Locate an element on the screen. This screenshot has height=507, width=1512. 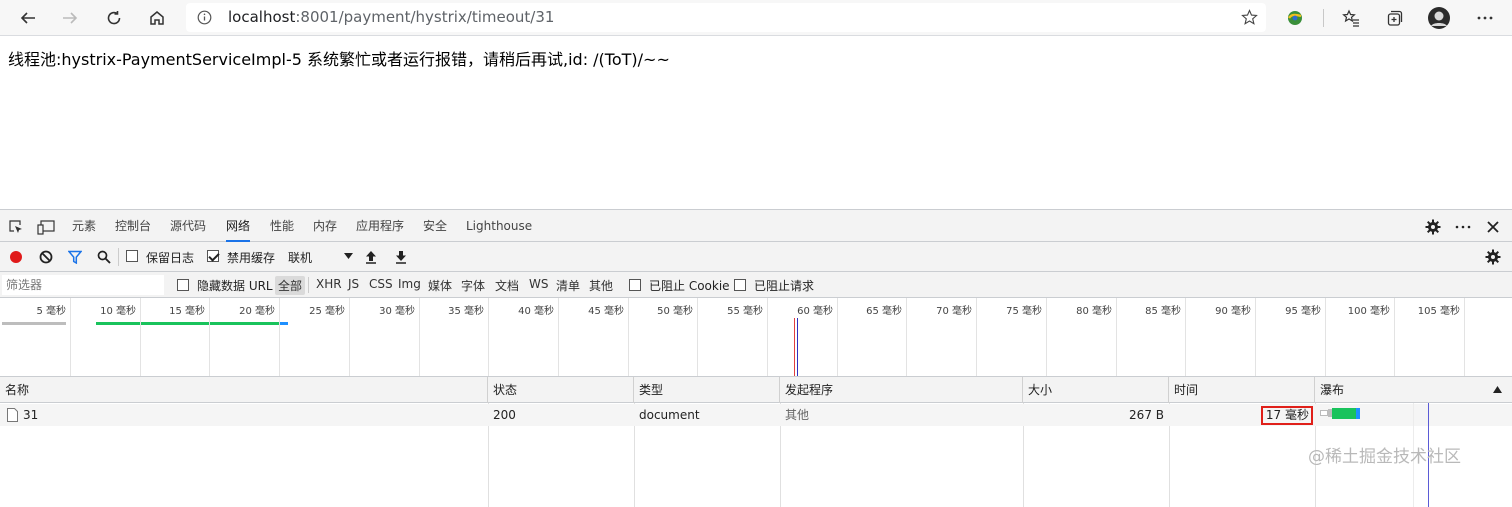
network-toolbar: 保留日志 禁用缓存 联机 is located at coordinates (756, 257).